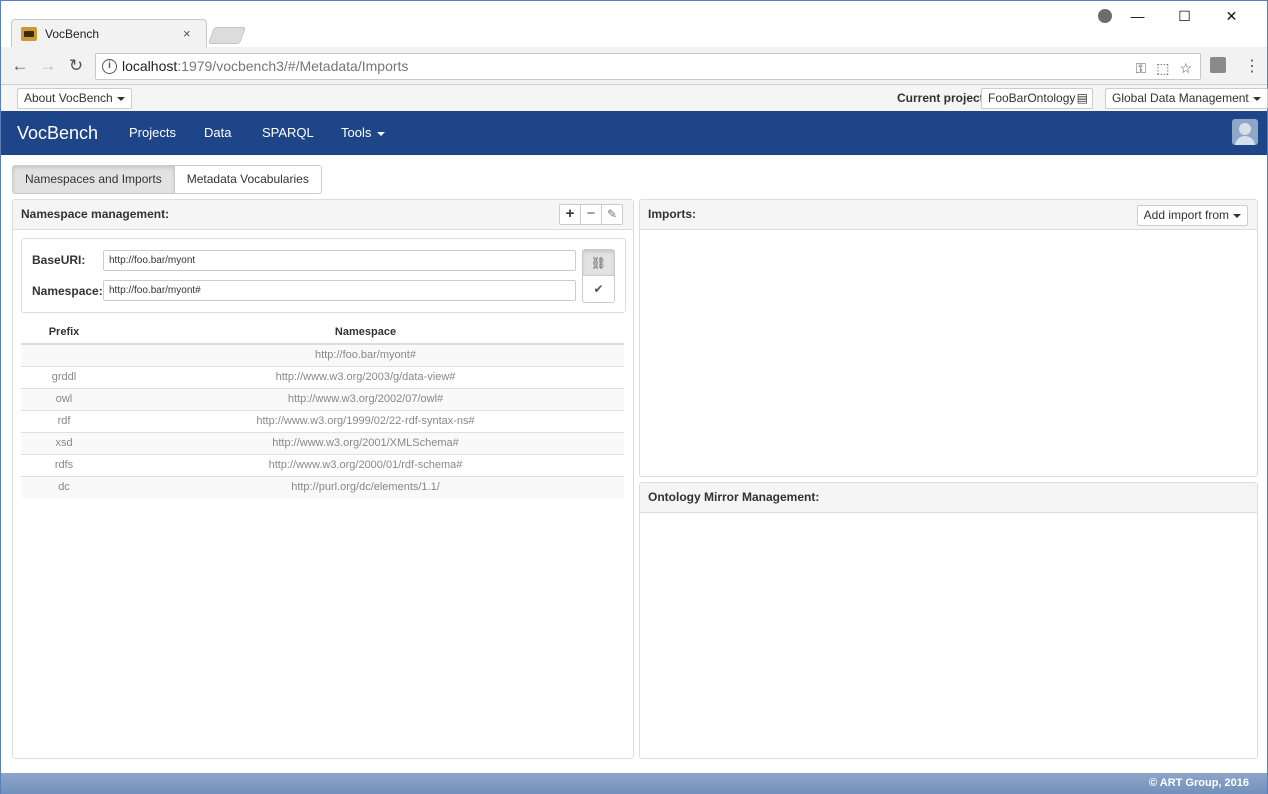 The width and height of the screenshot is (1268, 794). Describe the element at coordinates (1180, 98) in the screenshot. I see `global-data-management-label: Global Data Management` at that location.